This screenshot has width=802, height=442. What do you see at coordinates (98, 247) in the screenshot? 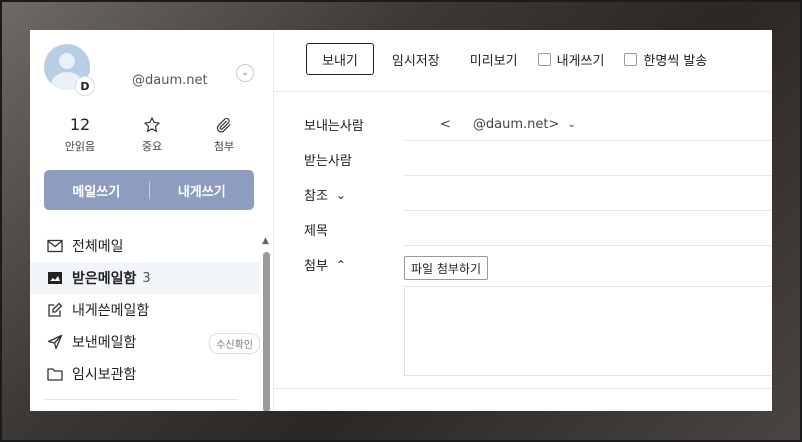
I see `folder-label: 전체메일` at bounding box center [98, 247].